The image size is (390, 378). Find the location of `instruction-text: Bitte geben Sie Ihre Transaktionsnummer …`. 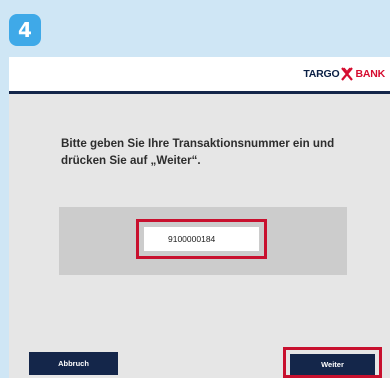

instruction-text: Bitte geben Sie Ihre Transaktionsnummer … is located at coordinates (198, 152).